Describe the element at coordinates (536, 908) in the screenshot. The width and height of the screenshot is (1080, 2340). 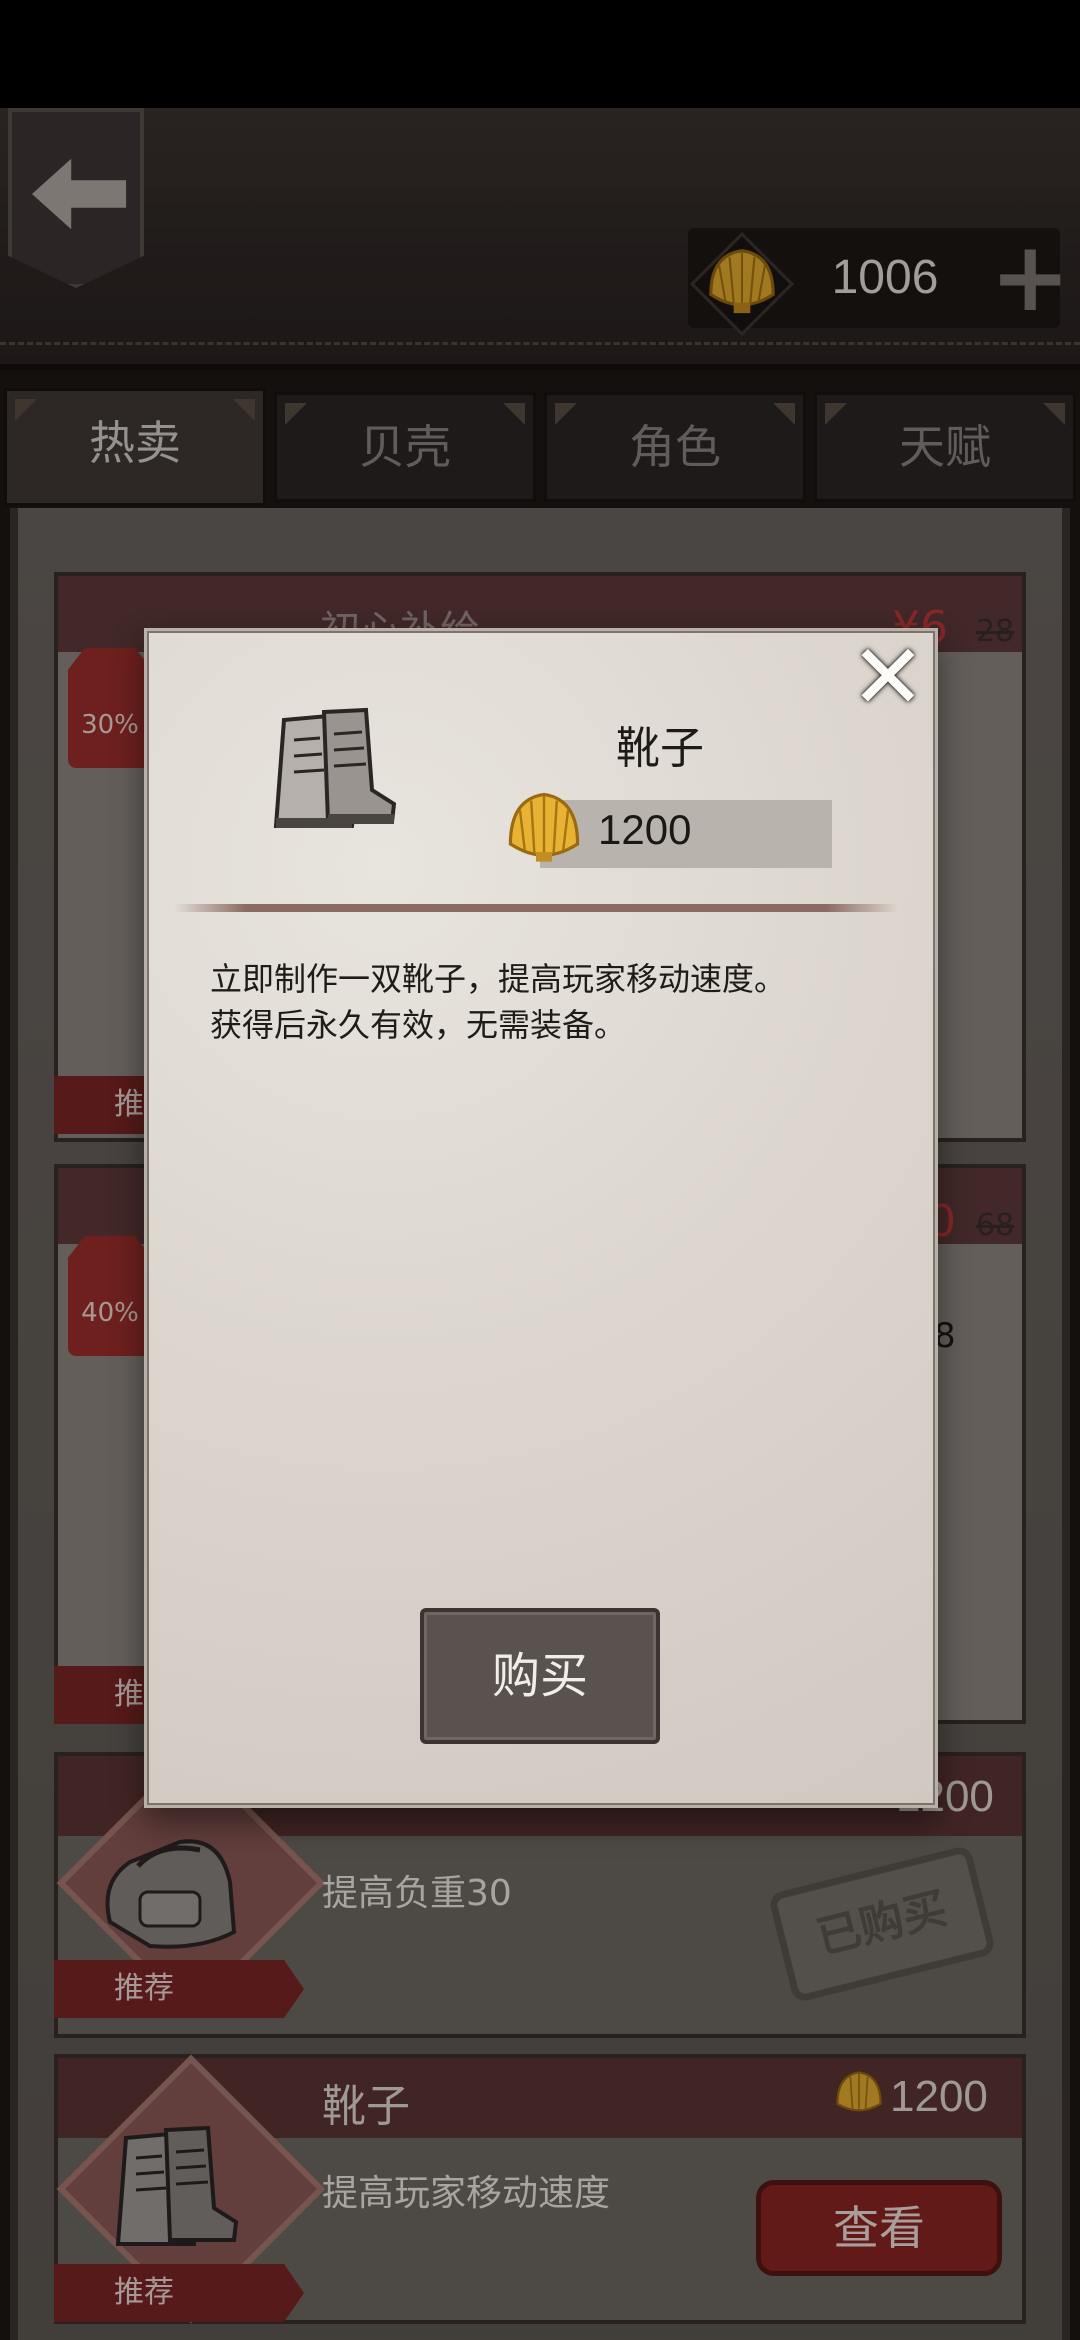
I see `modal-divider` at that location.